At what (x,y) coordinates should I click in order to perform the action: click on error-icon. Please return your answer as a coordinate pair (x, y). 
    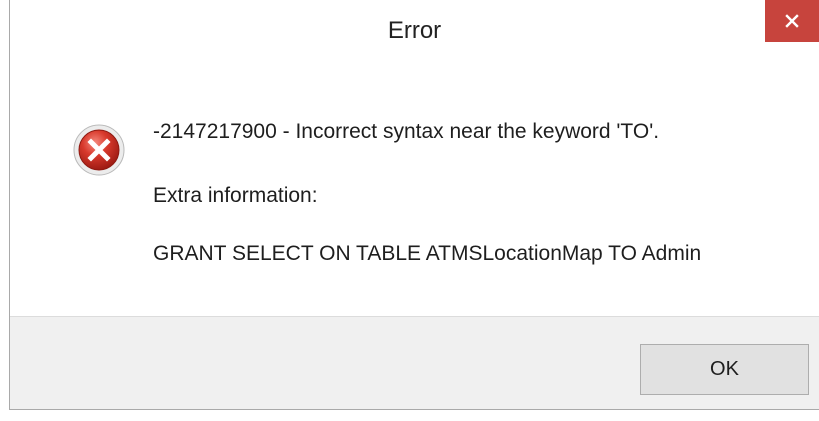
    Looking at the image, I should click on (99, 150).